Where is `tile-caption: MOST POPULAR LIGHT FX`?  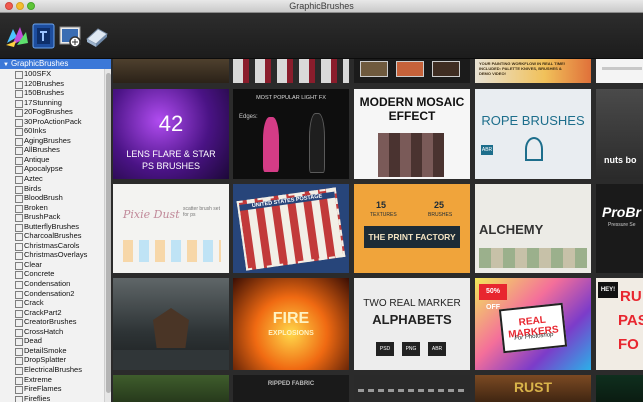
tile-caption: MOST POPULAR LIGHT FX is located at coordinates (291, 98).